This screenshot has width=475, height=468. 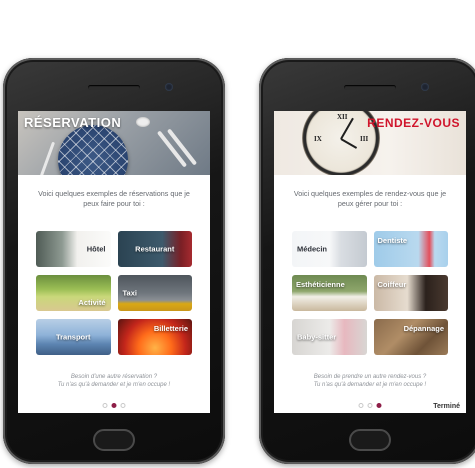 What do you see at coordinates (392, 240) in the screenshot?
I see `tile-label: Dentiste` at bounding box center [392, 240].